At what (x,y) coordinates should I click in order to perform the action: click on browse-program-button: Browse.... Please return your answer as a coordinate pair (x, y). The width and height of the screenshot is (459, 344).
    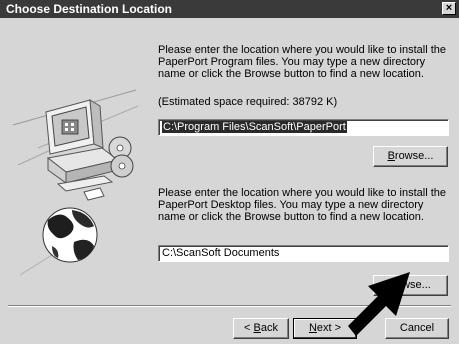
    Looking at the image, I should click on (410, 156).